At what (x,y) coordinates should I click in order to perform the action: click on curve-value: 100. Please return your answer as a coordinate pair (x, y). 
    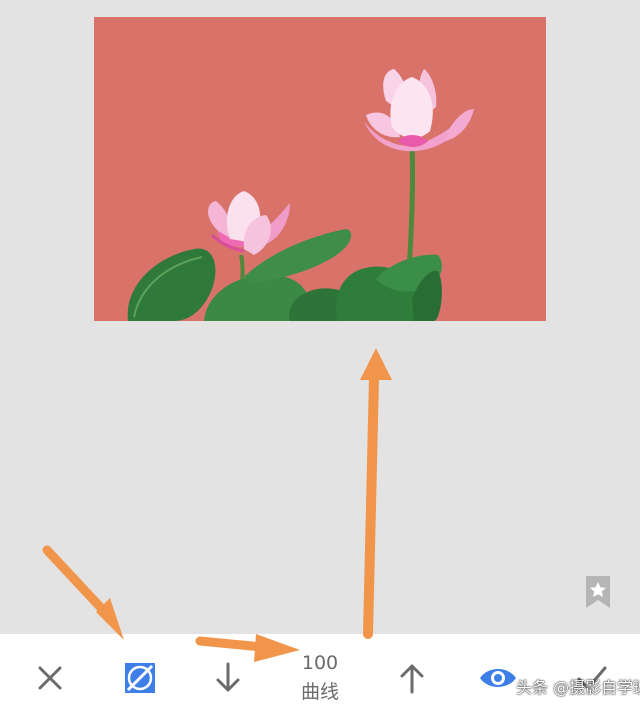
    Looking at the image, I should click on (320, 663).